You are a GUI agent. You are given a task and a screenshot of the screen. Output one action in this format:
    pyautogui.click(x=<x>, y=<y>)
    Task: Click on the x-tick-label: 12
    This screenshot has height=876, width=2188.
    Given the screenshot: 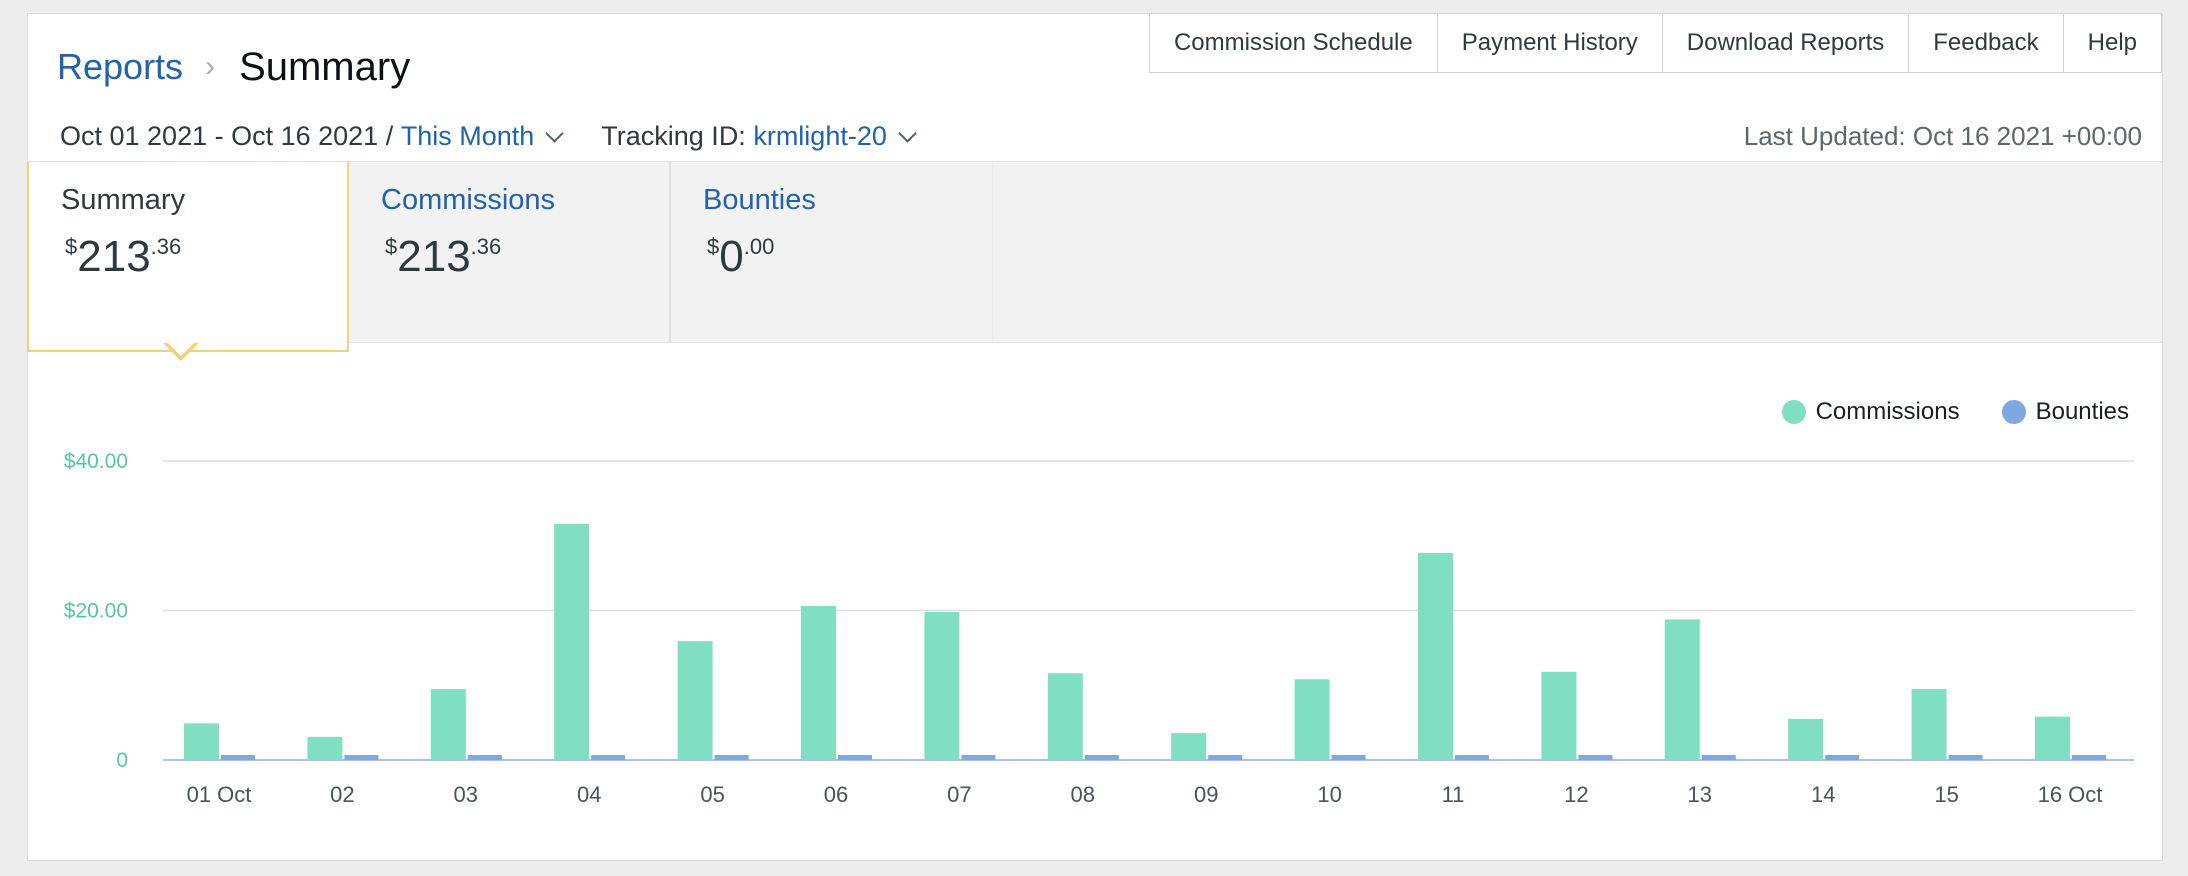 What is the action you would take?
    pyautogui.click(x=1576, y=794)
    